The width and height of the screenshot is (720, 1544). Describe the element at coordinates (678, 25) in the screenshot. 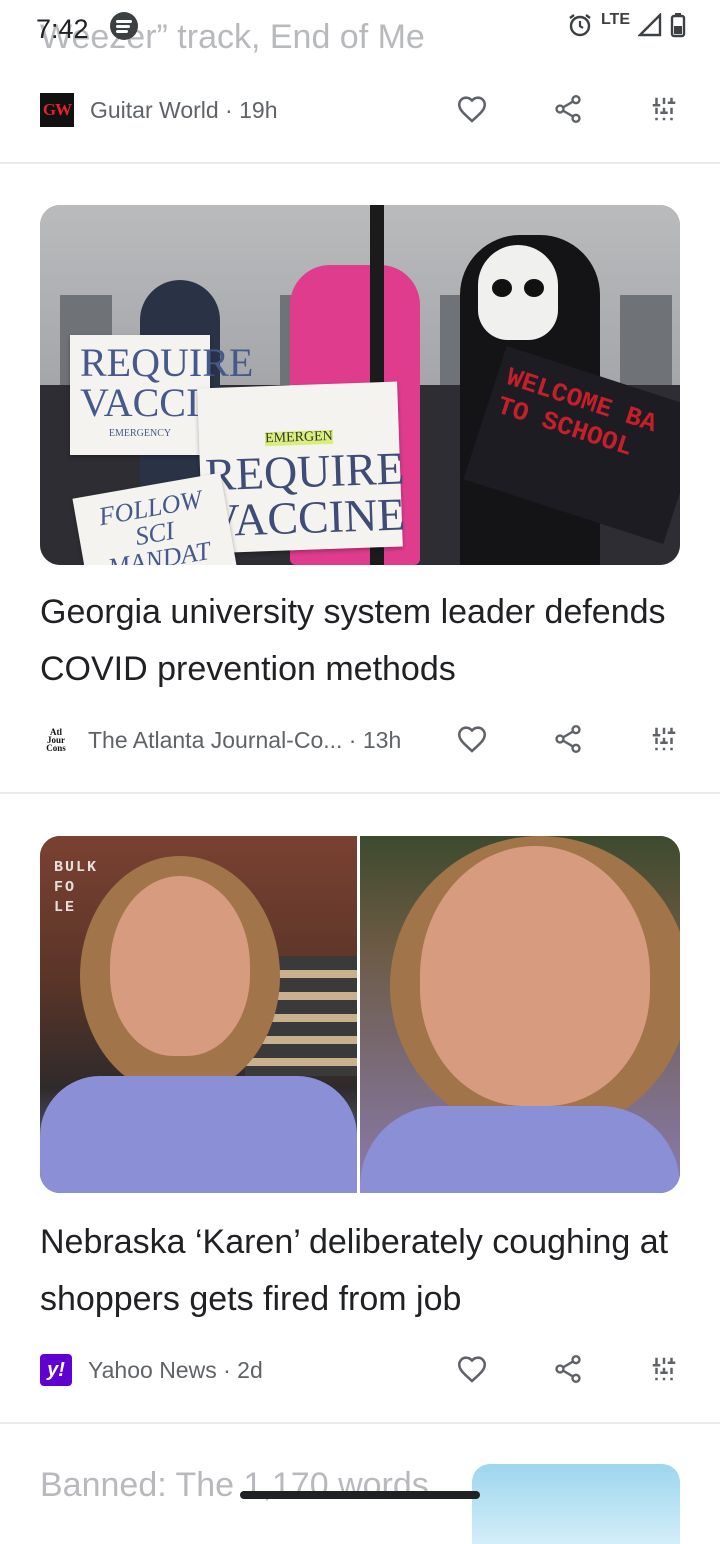

I see `battery-icon` at that location.